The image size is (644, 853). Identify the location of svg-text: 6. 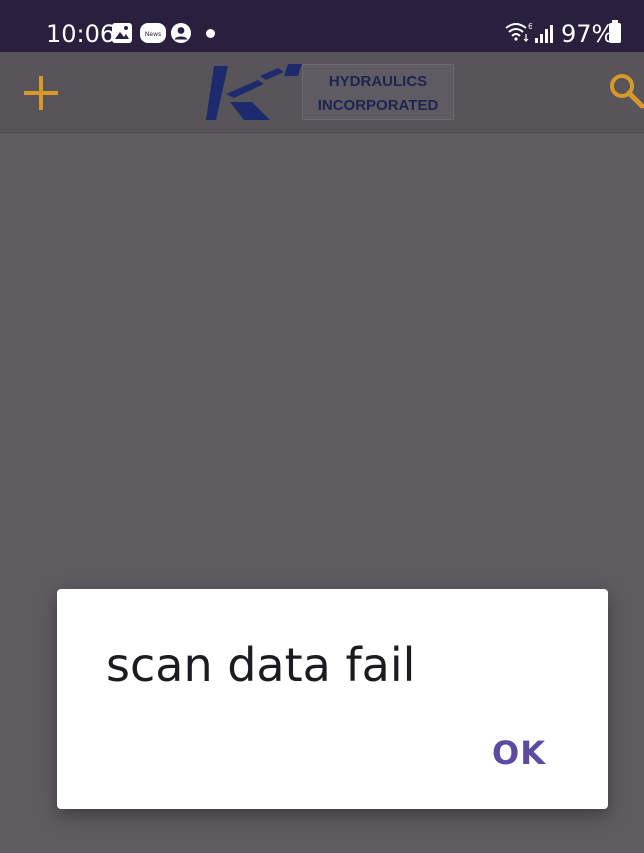
(530, 26).